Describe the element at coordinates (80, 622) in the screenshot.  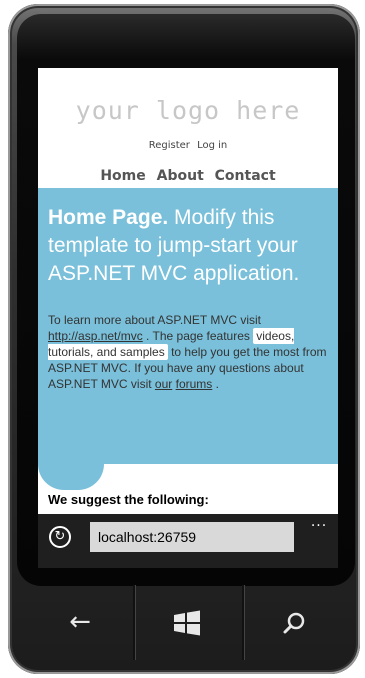
I see `back-icon: ←` at that location.